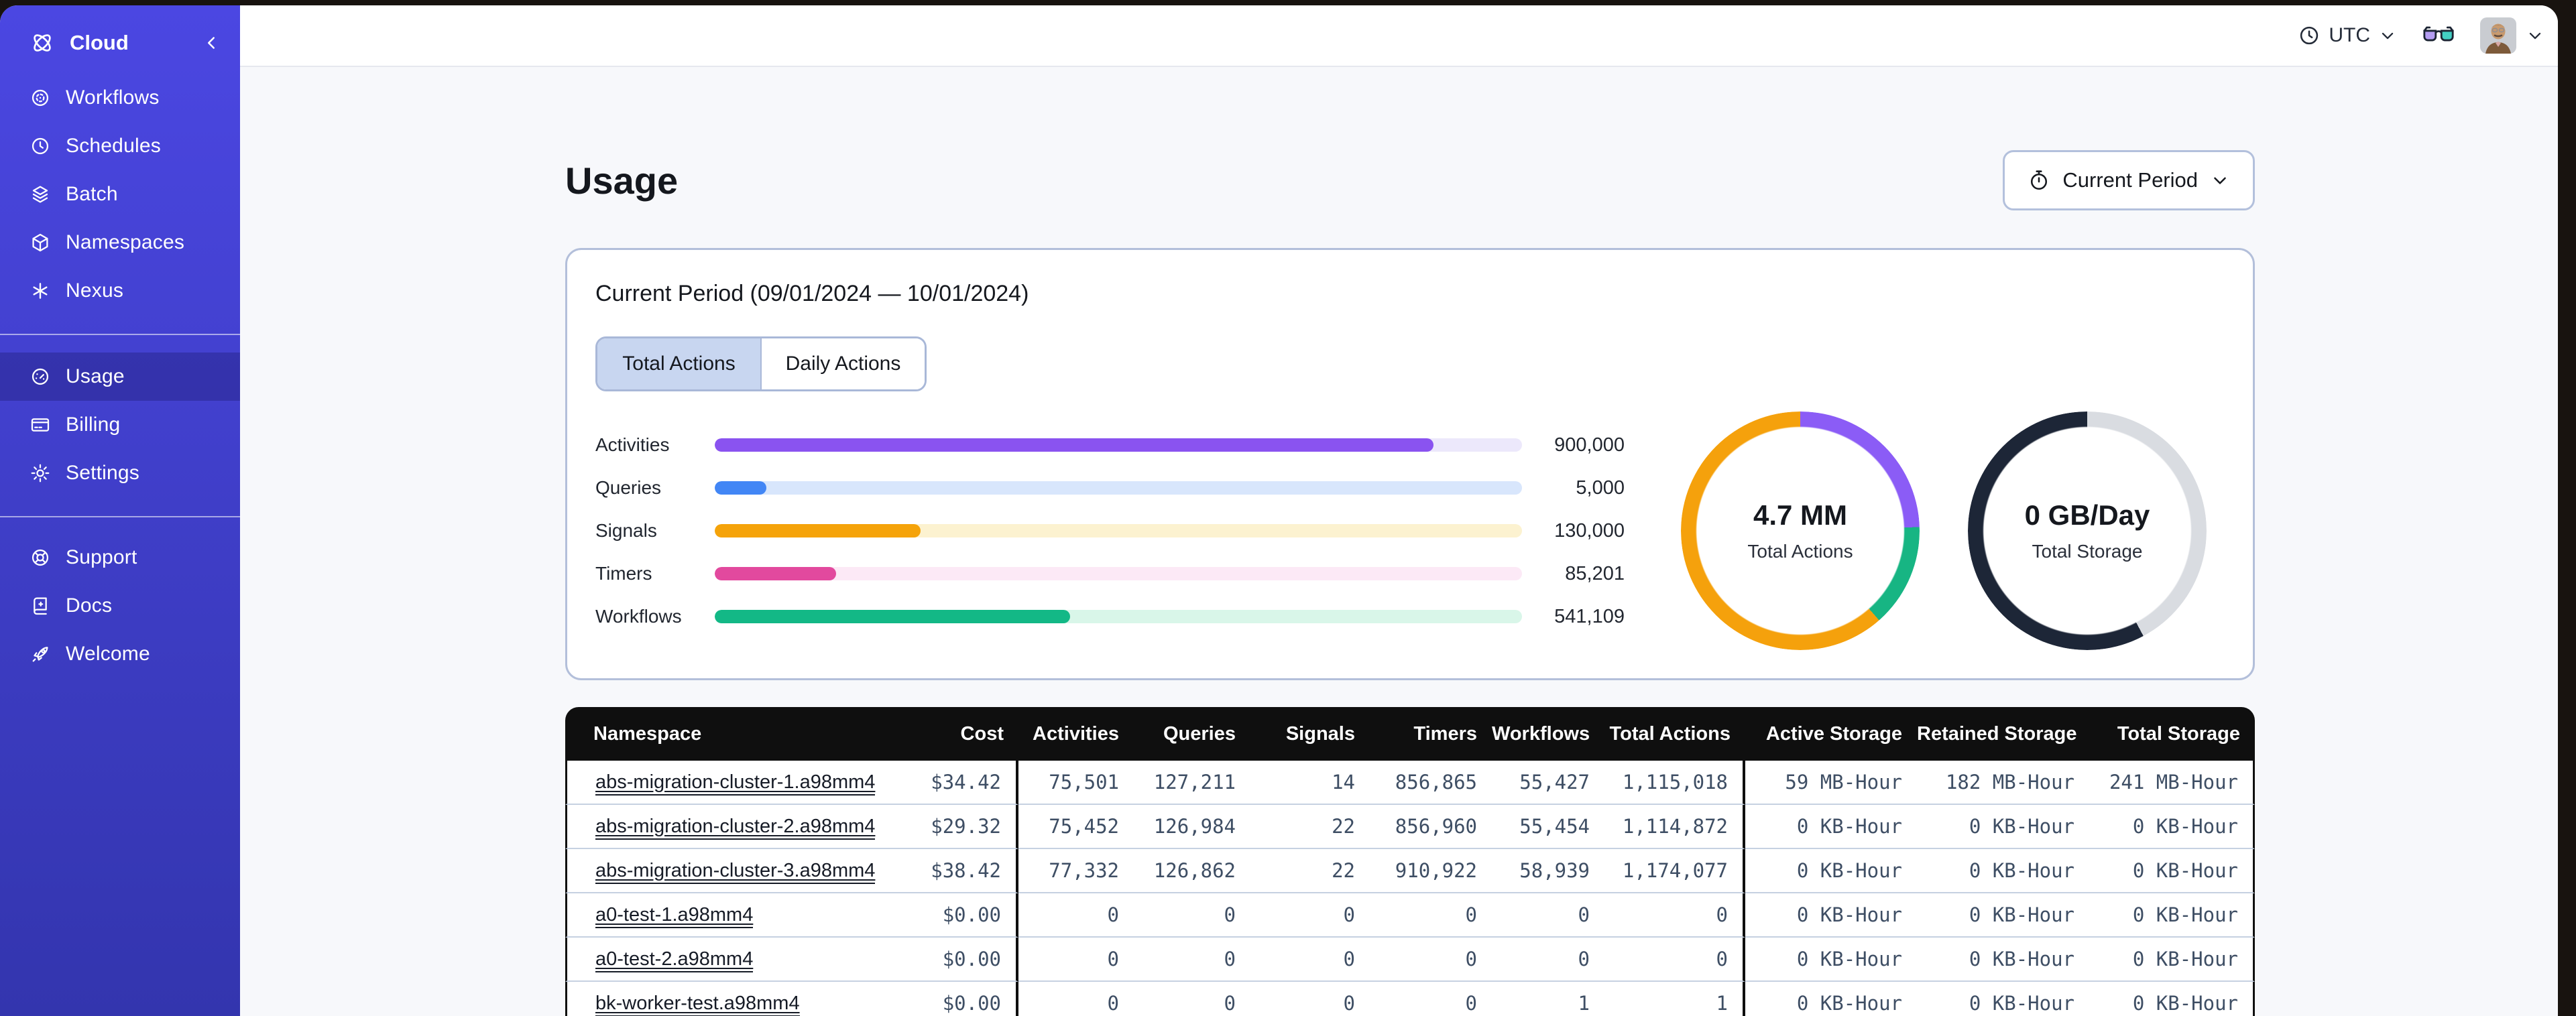 This screenshot has width=2576, height=1016. Describe the element at coordinates (120, 557) in the screenshot. I see `sidebar-item-support: Support` at that location.